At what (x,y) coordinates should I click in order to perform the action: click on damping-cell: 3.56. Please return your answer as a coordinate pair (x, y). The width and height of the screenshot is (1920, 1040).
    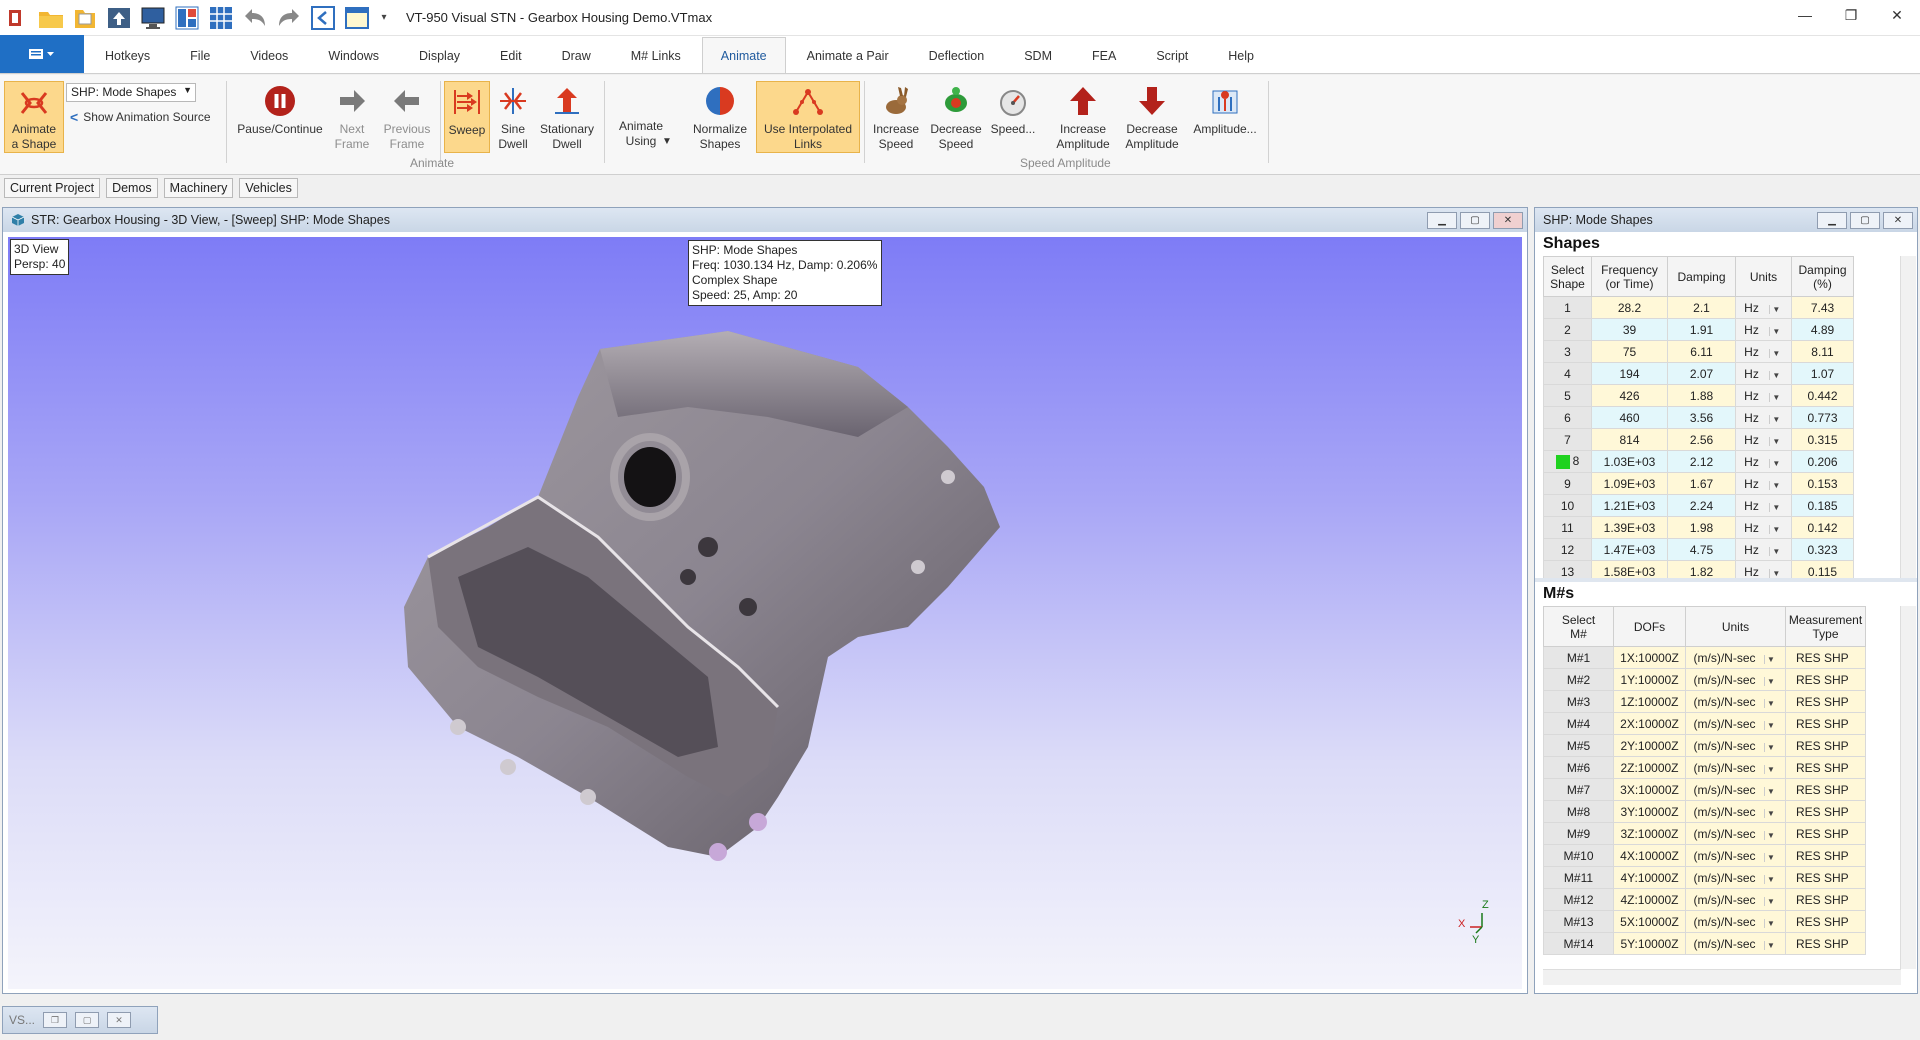
    Looking at the image, I should click on (1701, 417).